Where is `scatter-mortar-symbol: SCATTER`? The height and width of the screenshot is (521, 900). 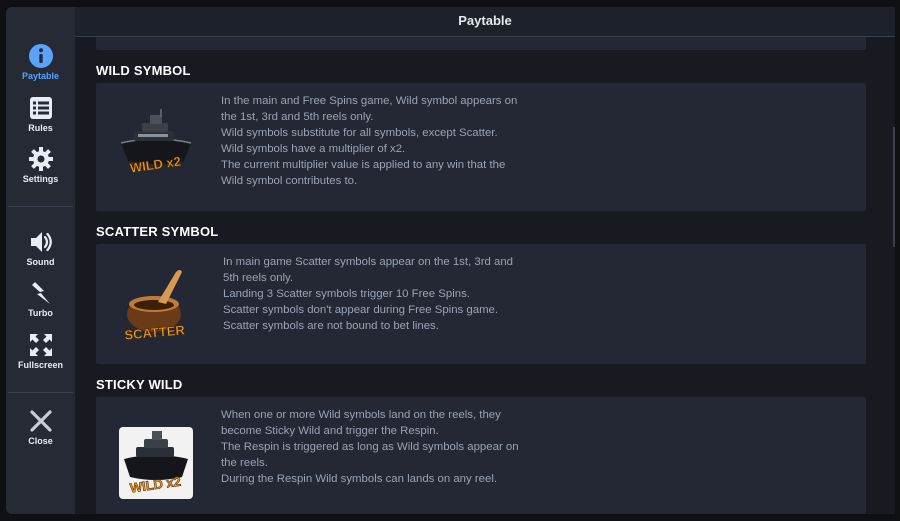 scatter-mortar-symbol: SCATTER is located at coordinates (155, 306).